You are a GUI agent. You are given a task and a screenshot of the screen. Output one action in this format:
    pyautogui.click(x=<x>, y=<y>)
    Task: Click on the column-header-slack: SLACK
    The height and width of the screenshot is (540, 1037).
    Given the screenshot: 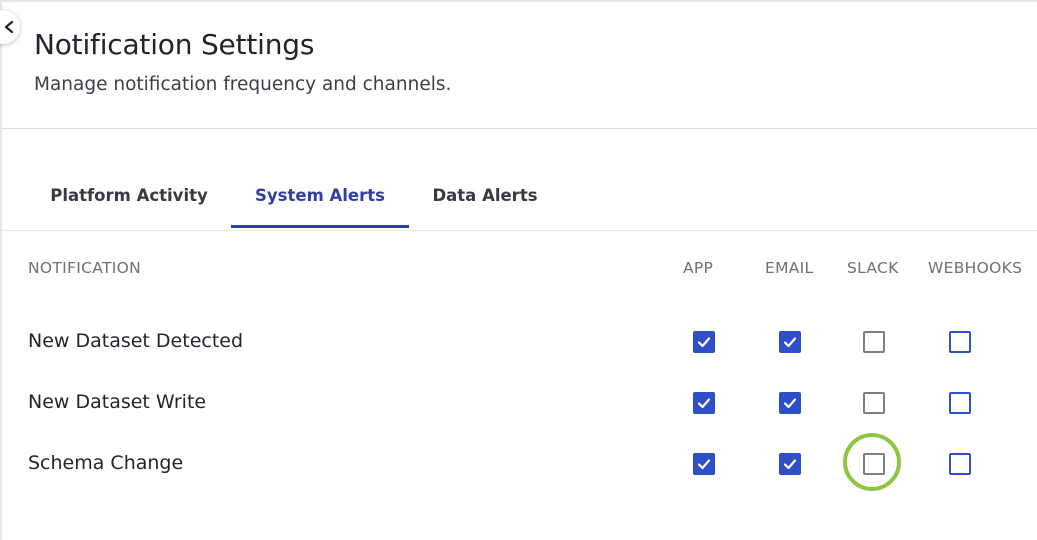 What is the action you would take?
    pyautogui.click(x=873, y=268)
    